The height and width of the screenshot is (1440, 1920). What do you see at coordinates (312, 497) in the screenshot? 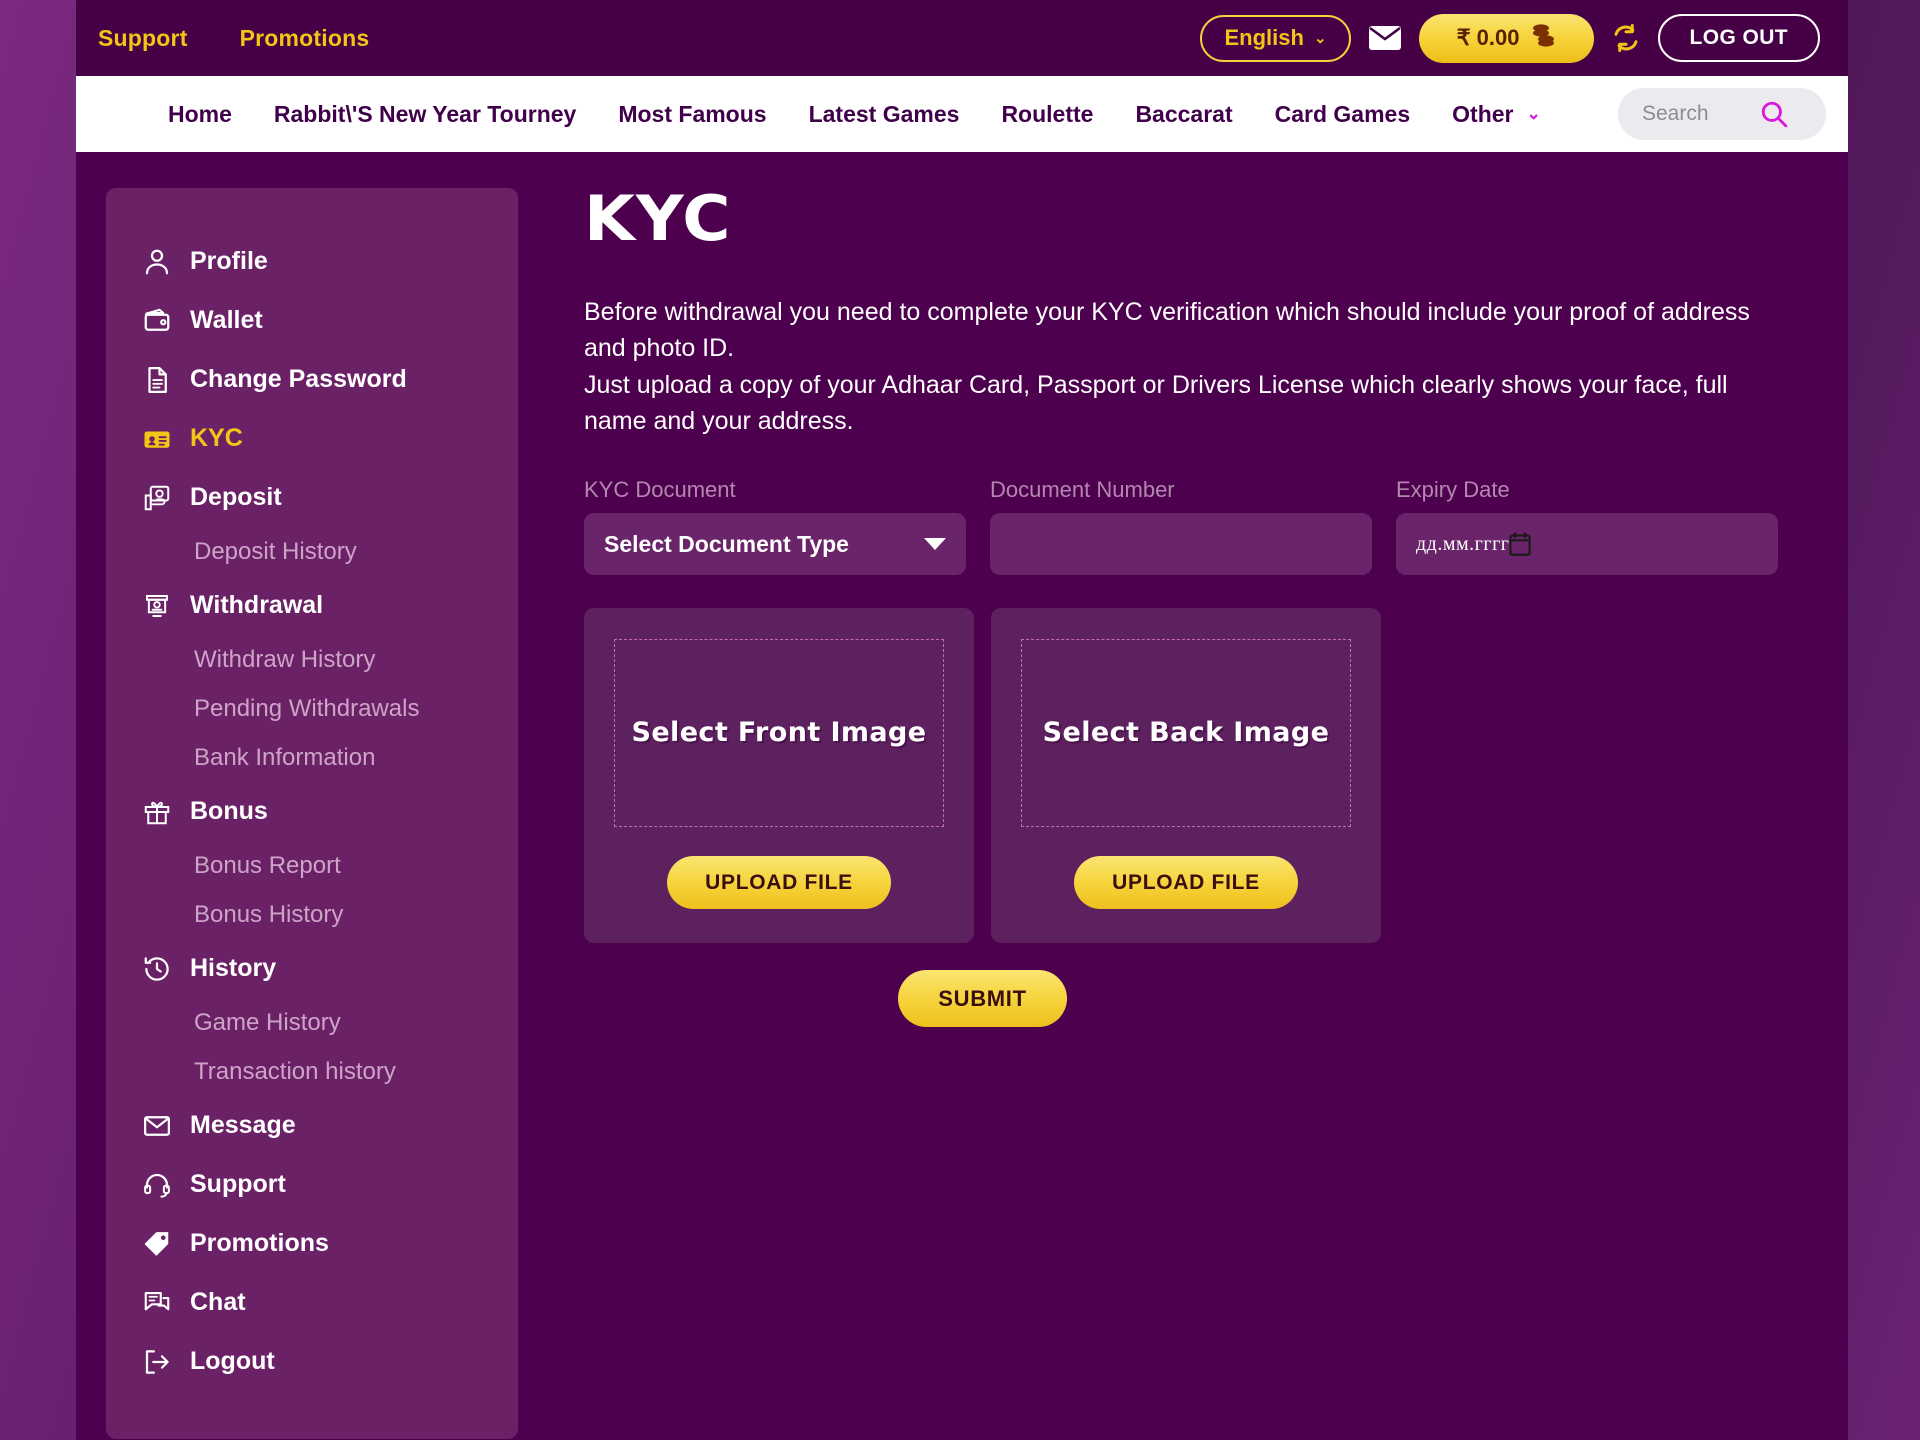
I see `sidebar-item-deposit: Deposit` at bounding box center [312, 497].